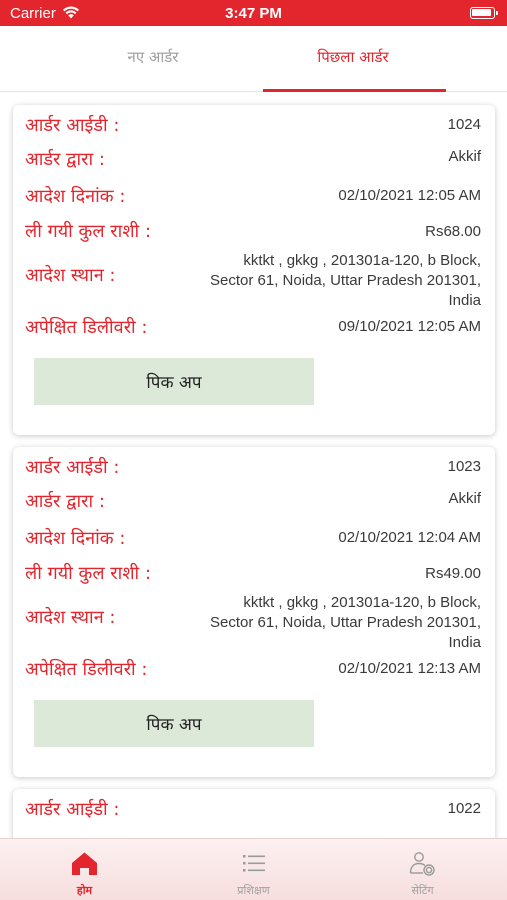 This screenshot has width=507, height=900. I want to click on nav-training: प्रशिक्षण, so click(253, 869).